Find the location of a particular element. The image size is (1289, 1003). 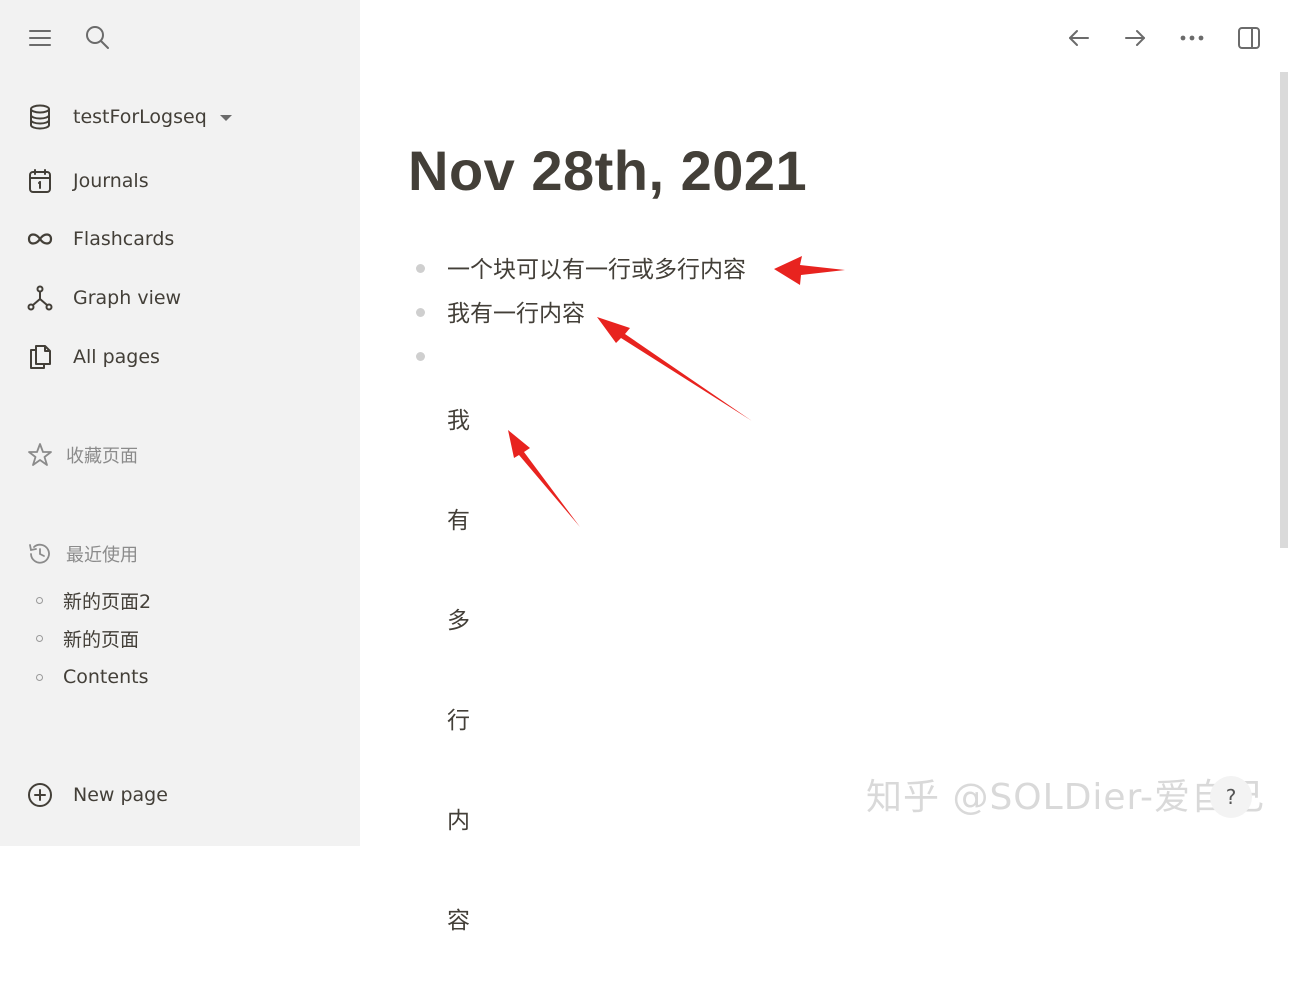

watermark: 知乎 @SOLDier-爱自己 is located at coordinates (1066, 797).